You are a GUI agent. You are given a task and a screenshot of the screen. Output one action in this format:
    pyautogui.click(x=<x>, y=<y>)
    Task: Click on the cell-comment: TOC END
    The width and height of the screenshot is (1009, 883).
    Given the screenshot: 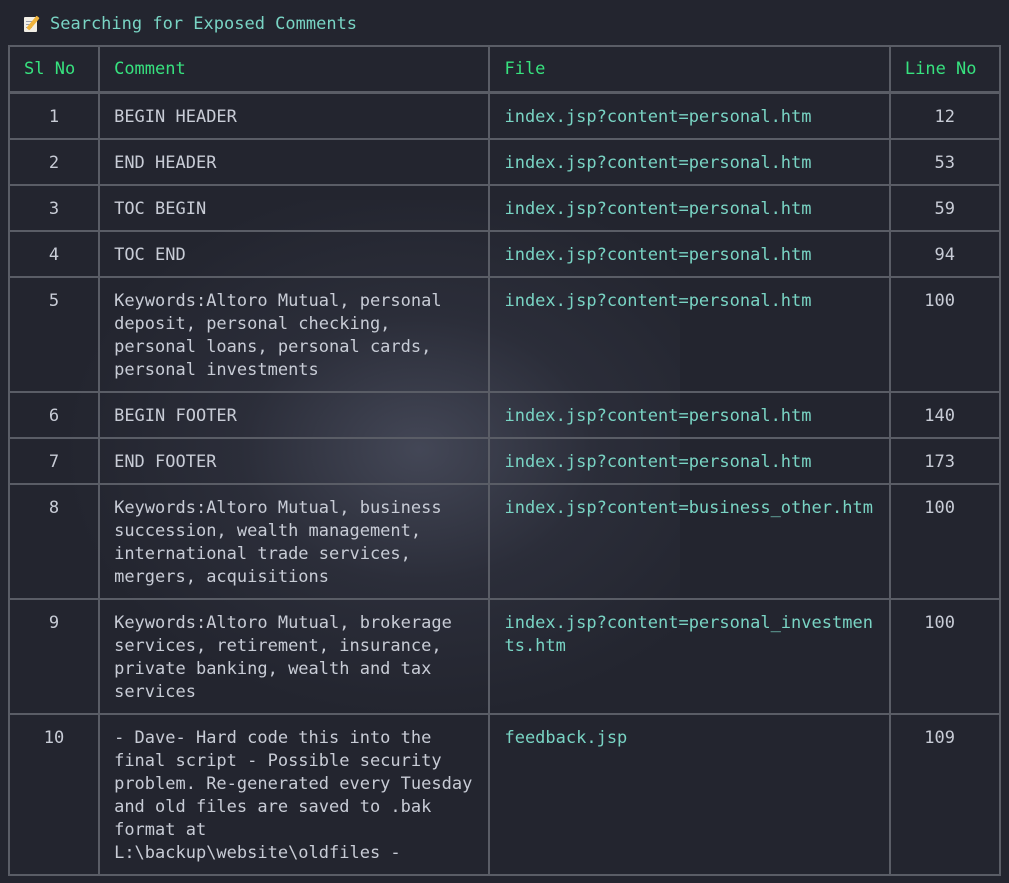 What is the action you would take?
    pyautogui.click(x=294, y=254)
    